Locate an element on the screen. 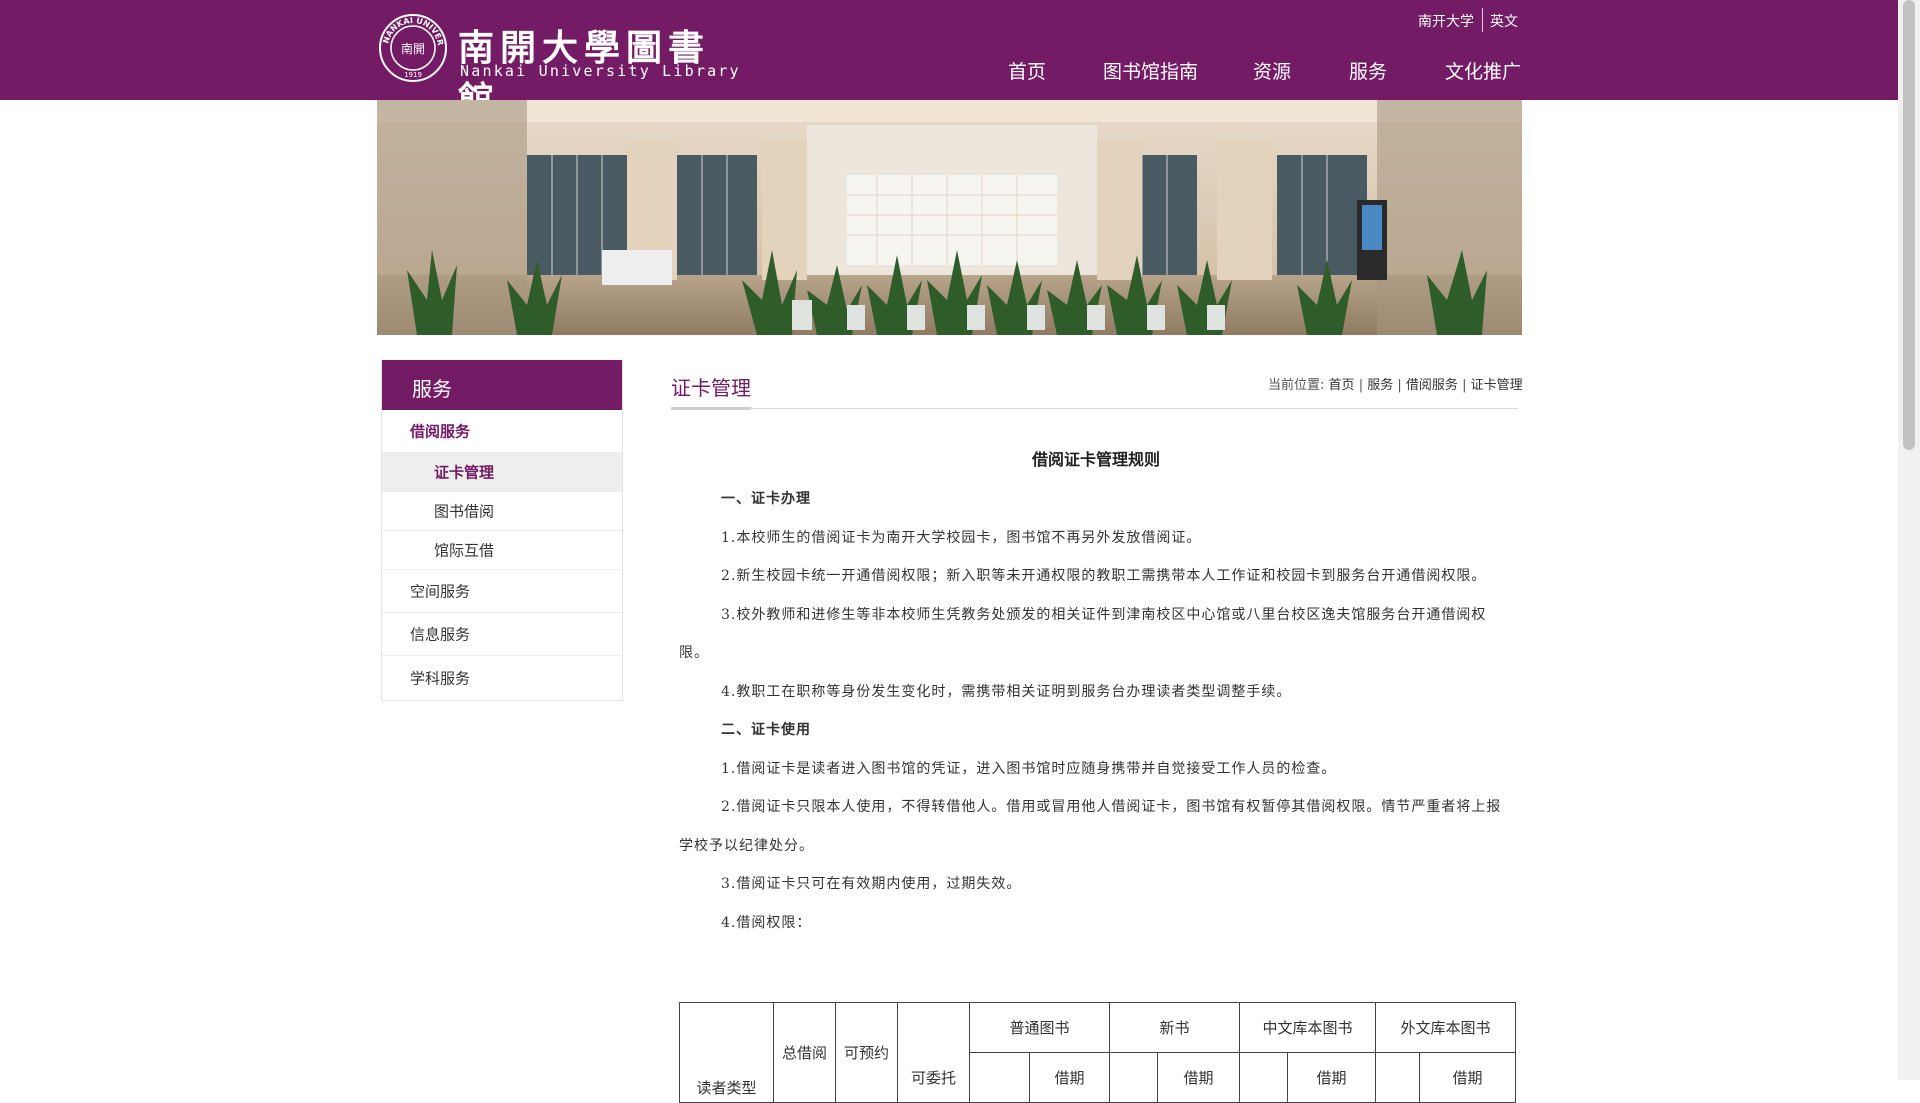  section-heading: 二、证卡使用 is located at coordinates (766, 730).